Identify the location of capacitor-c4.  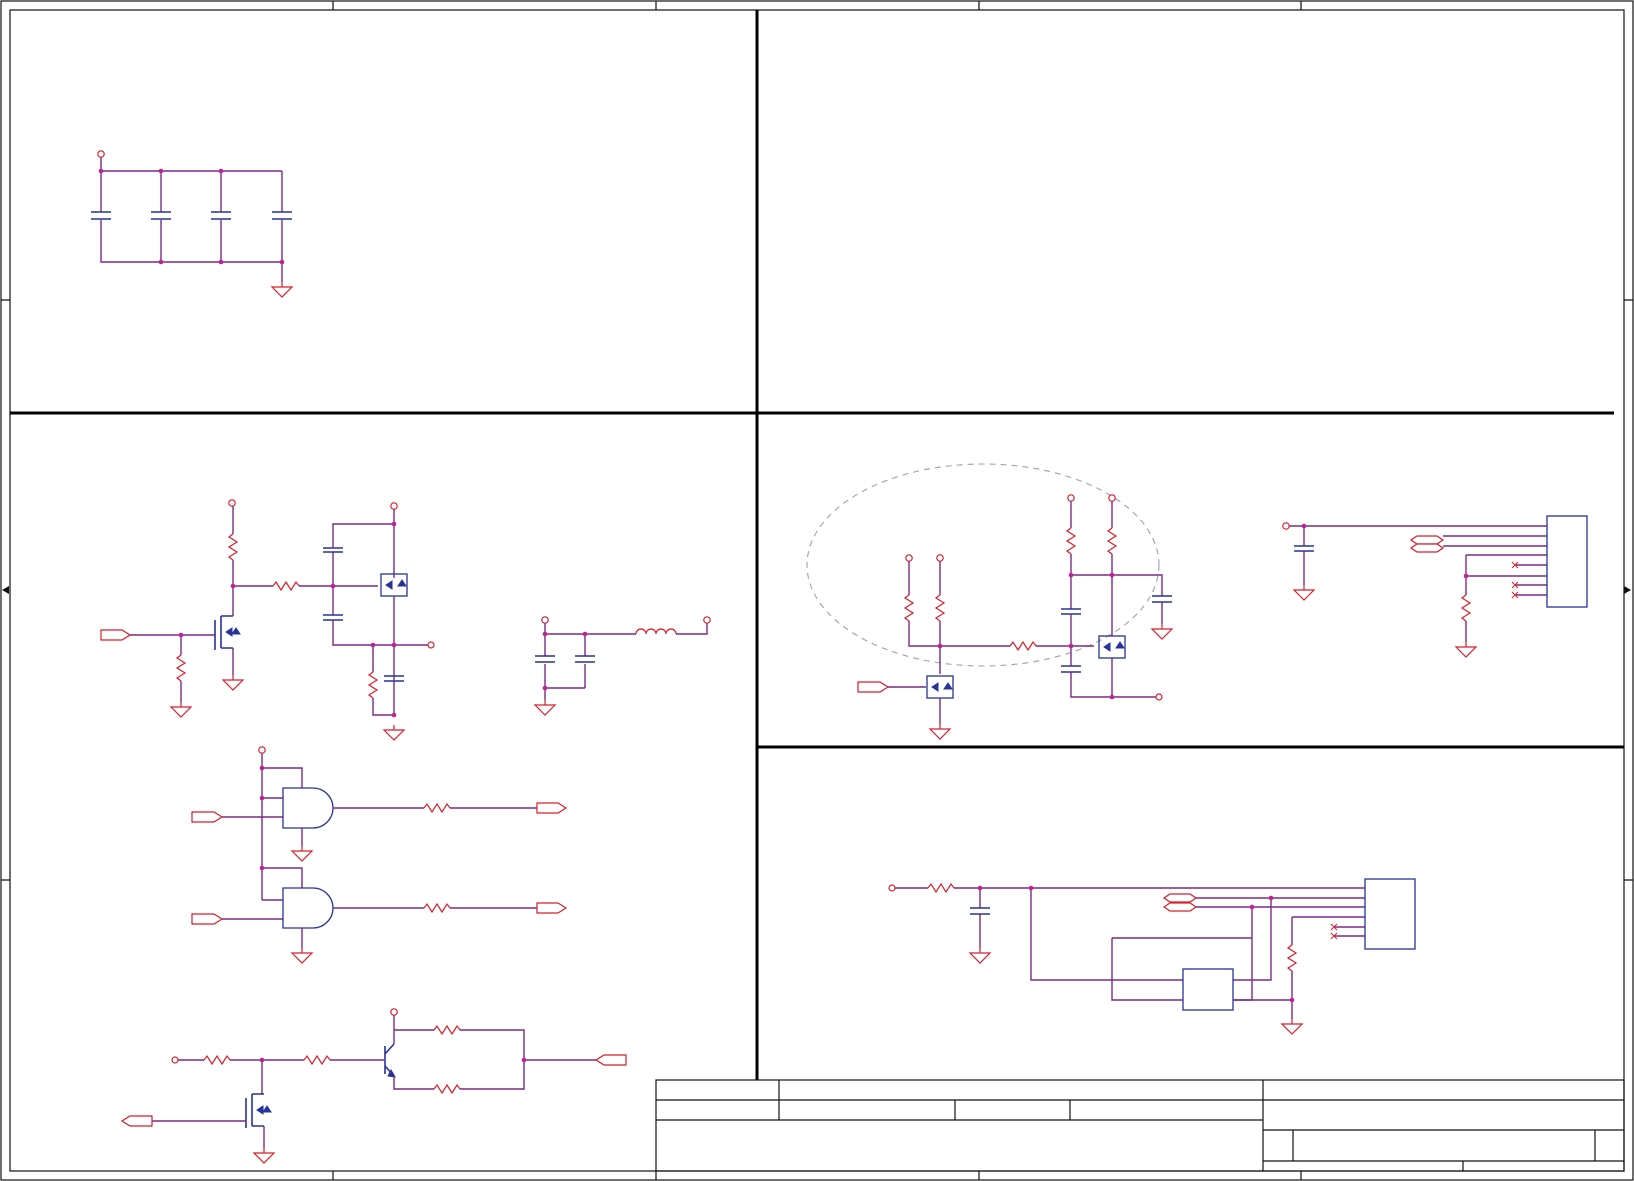
(282, 215).